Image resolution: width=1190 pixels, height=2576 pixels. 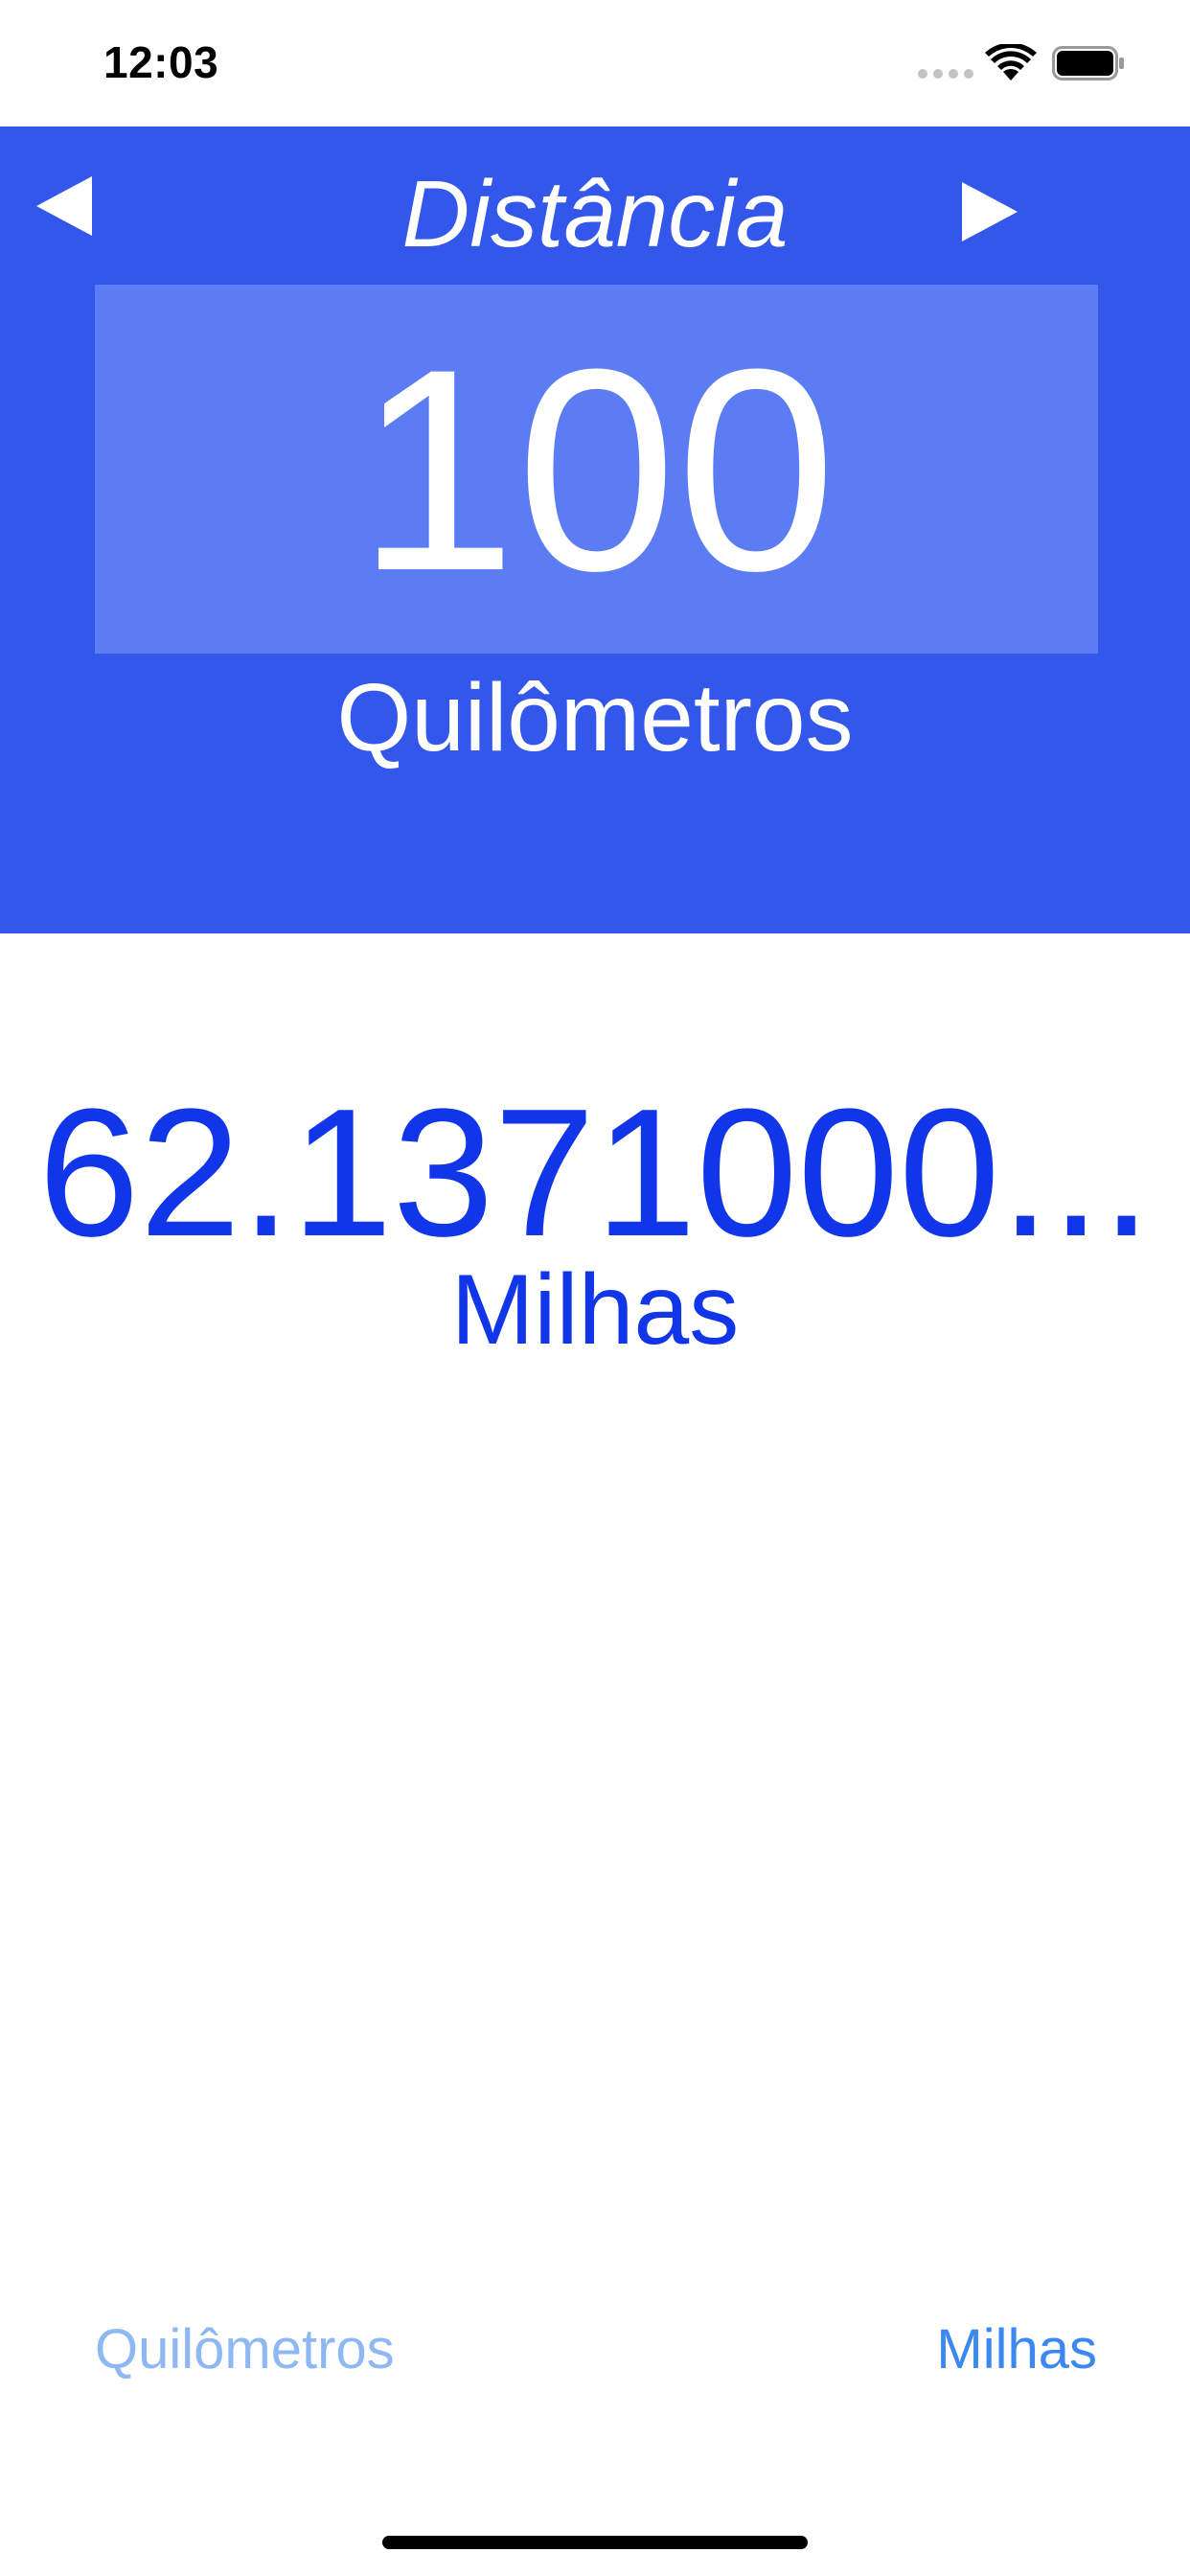 I want to click on home-indicator, so click(x=595, y=2542).